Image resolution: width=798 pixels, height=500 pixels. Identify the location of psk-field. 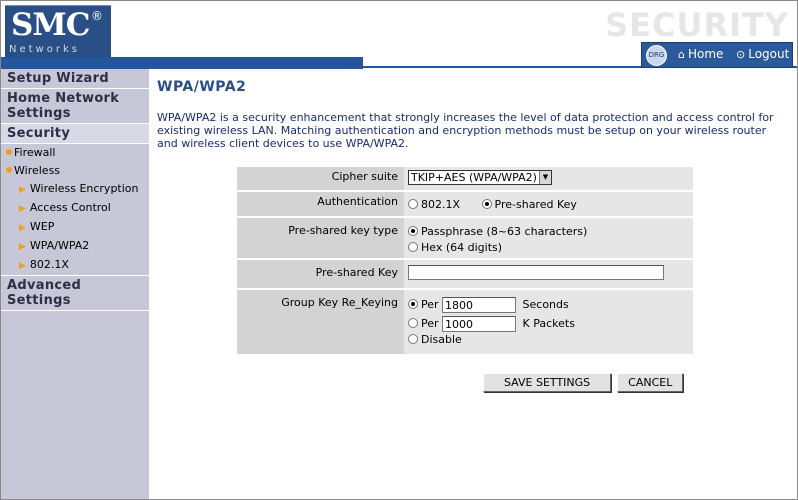
(548, 274).